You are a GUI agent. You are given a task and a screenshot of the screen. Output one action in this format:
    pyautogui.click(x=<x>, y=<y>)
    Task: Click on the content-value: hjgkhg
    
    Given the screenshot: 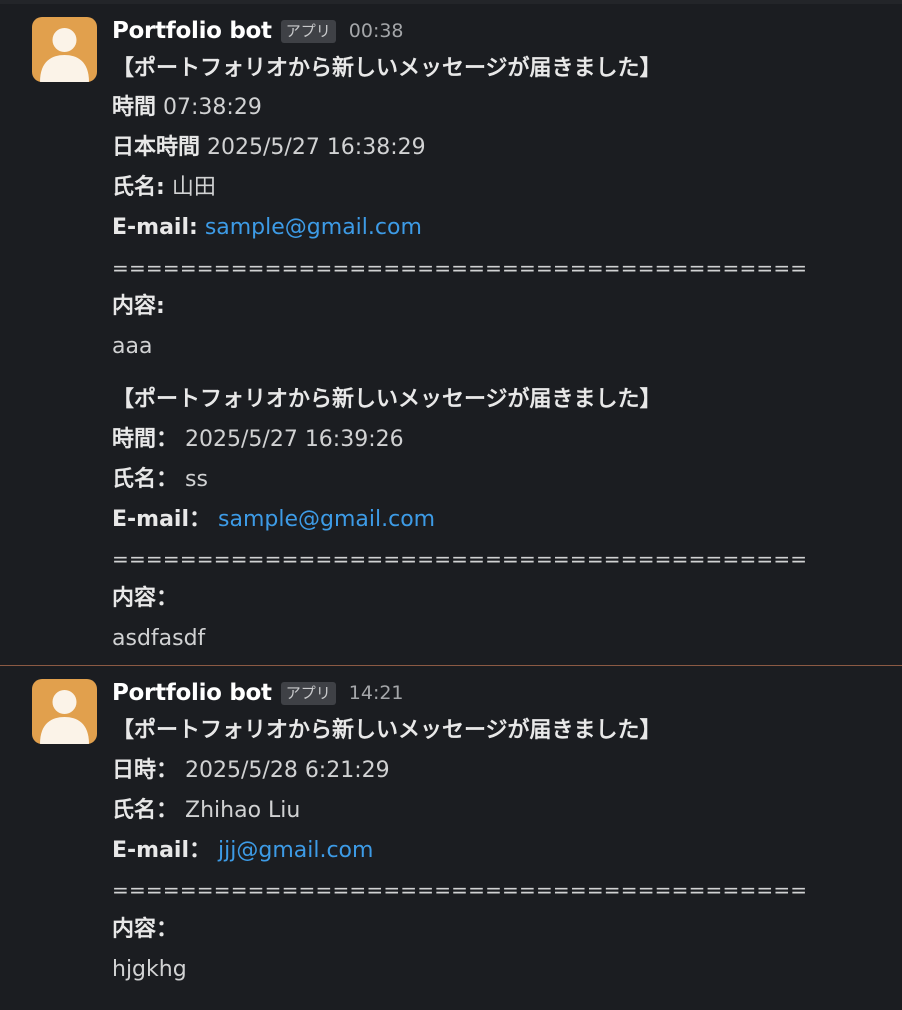 What is the action you would take?
    pyautogui.click(x=149, y=969)
    